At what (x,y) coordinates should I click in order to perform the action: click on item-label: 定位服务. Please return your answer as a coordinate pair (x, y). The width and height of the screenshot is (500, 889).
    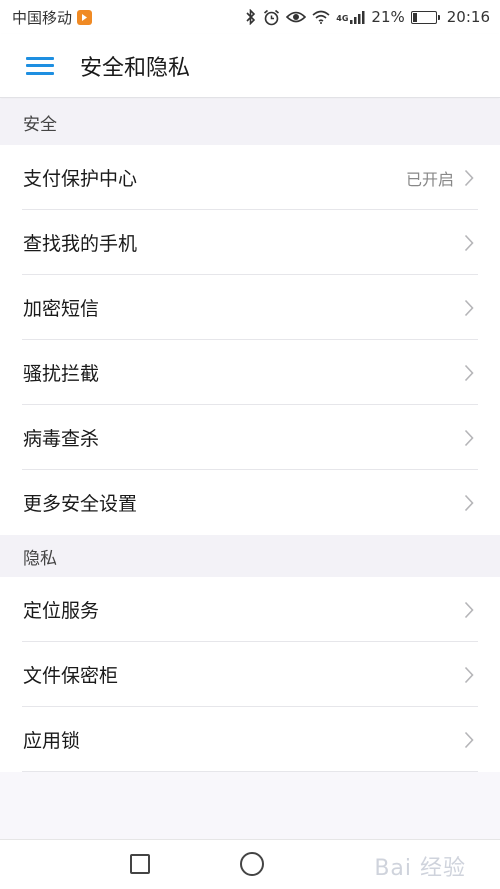
    Looking at the image, I should click on (61, 611).